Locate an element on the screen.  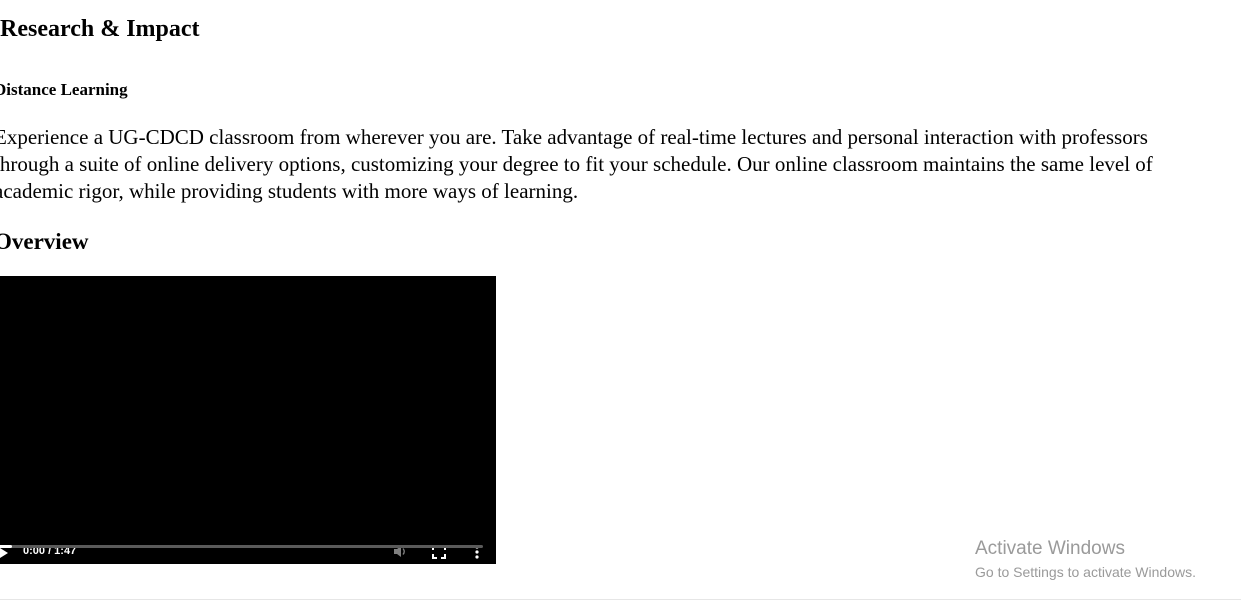
video-progress-bar is located at coordinates (241, 546).